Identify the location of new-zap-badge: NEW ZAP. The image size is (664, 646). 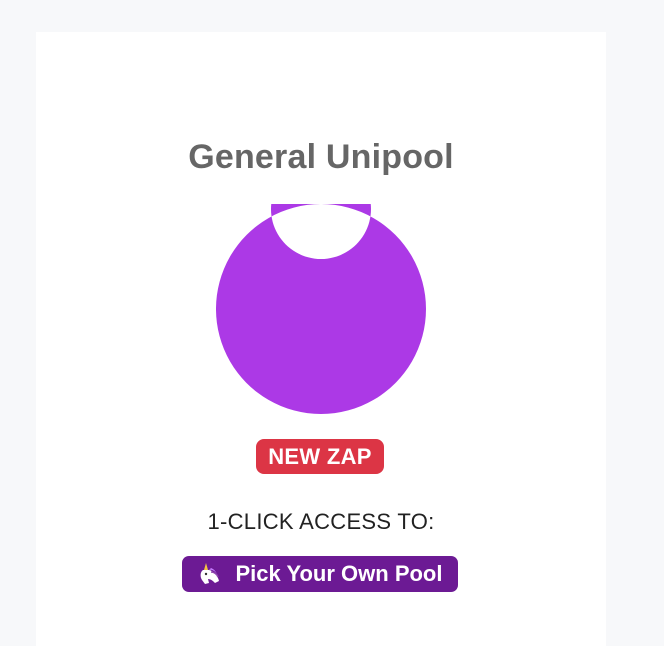
(320, 456).